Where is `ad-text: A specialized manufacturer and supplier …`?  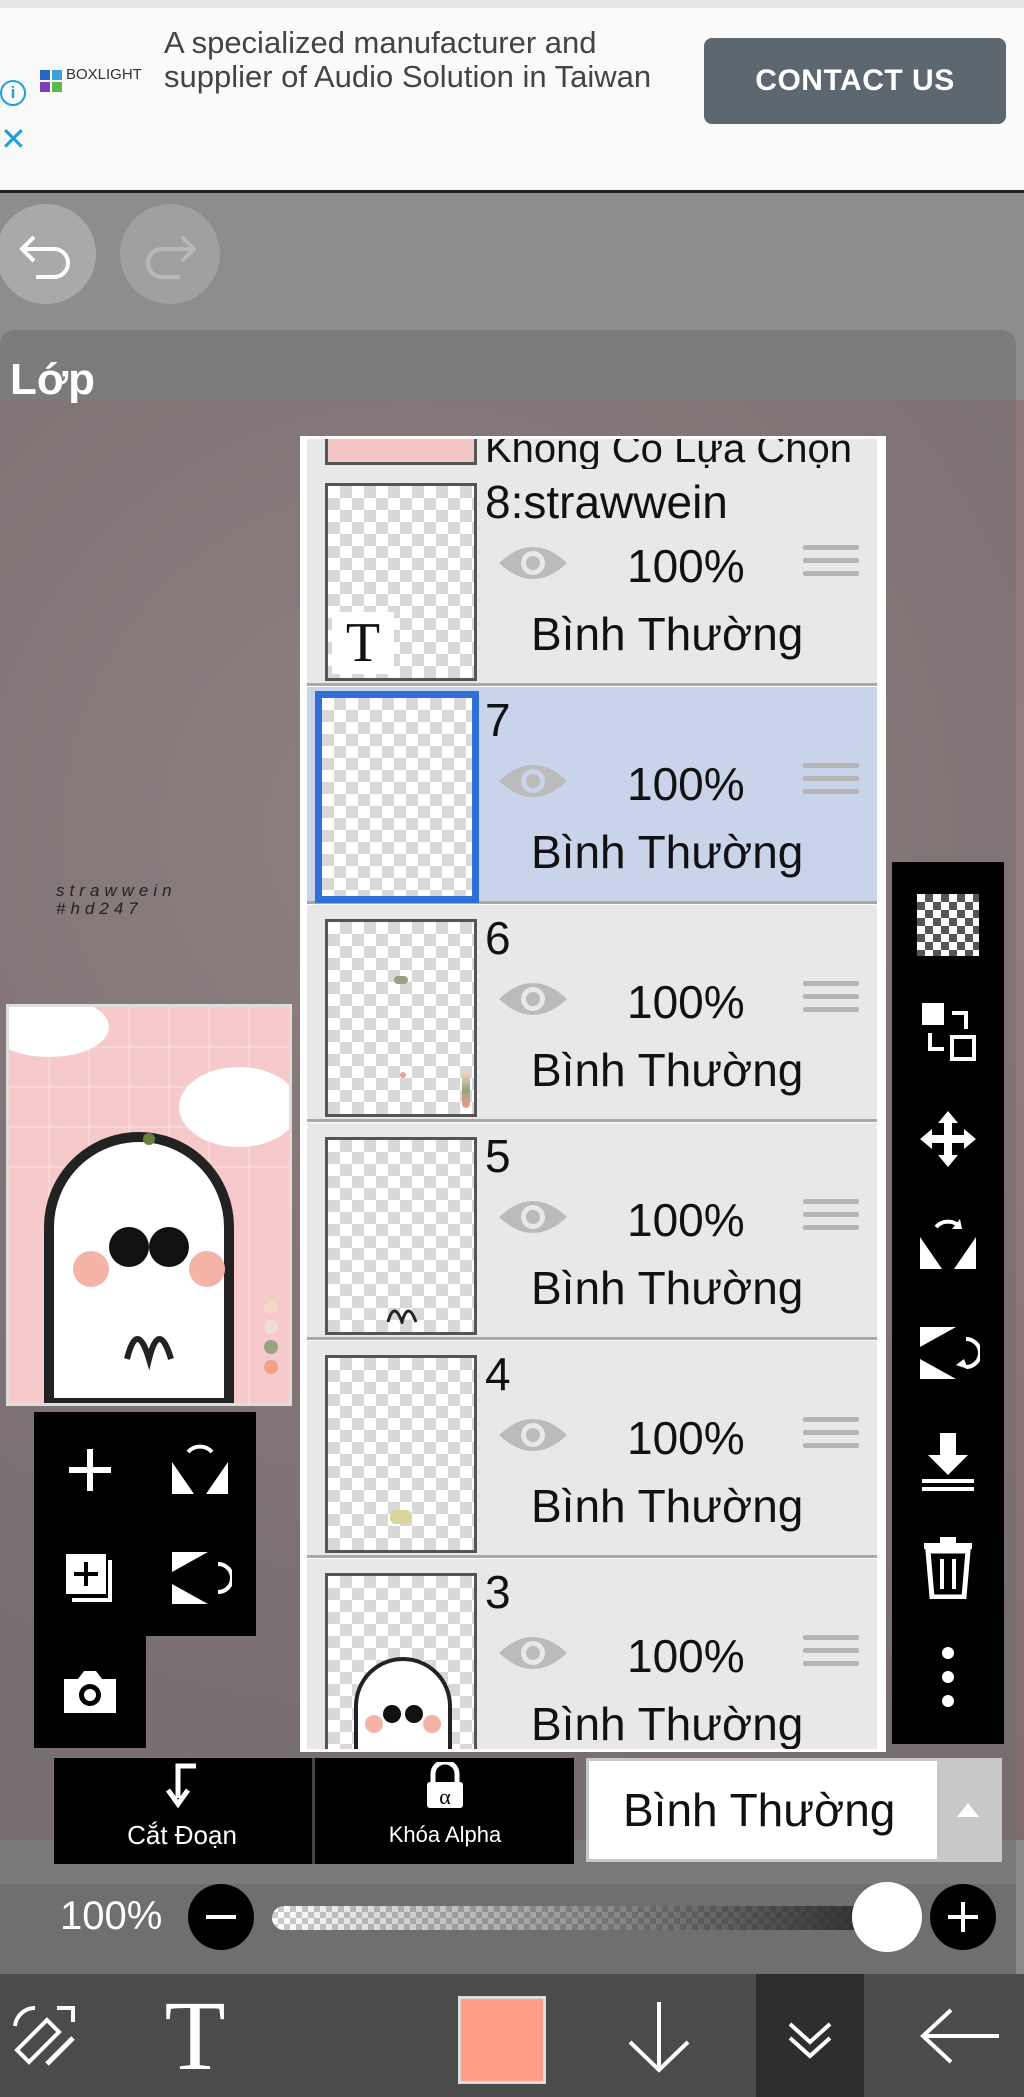 ad-text: A specialized manufacturer and supplier … is located at coordinates (408, 59).